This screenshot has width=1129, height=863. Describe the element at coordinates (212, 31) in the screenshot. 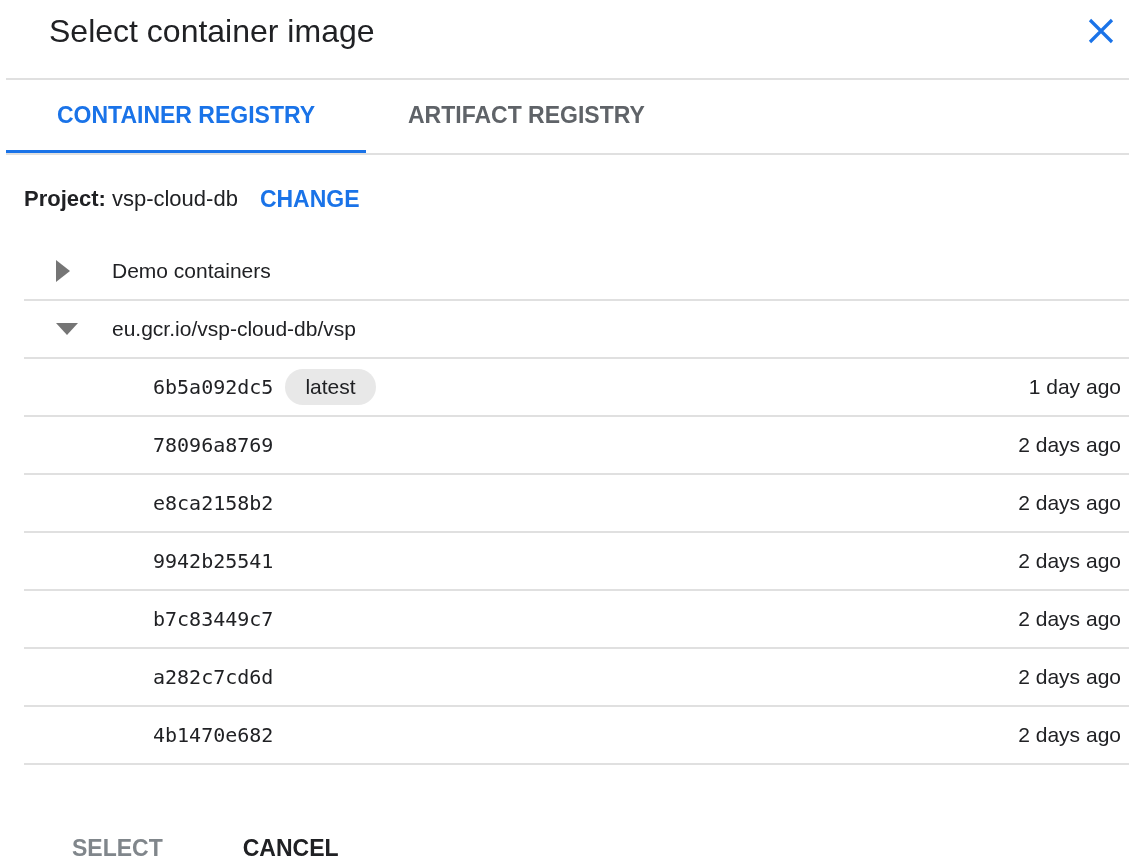

I see `dialog-title: Select container image` at that location.